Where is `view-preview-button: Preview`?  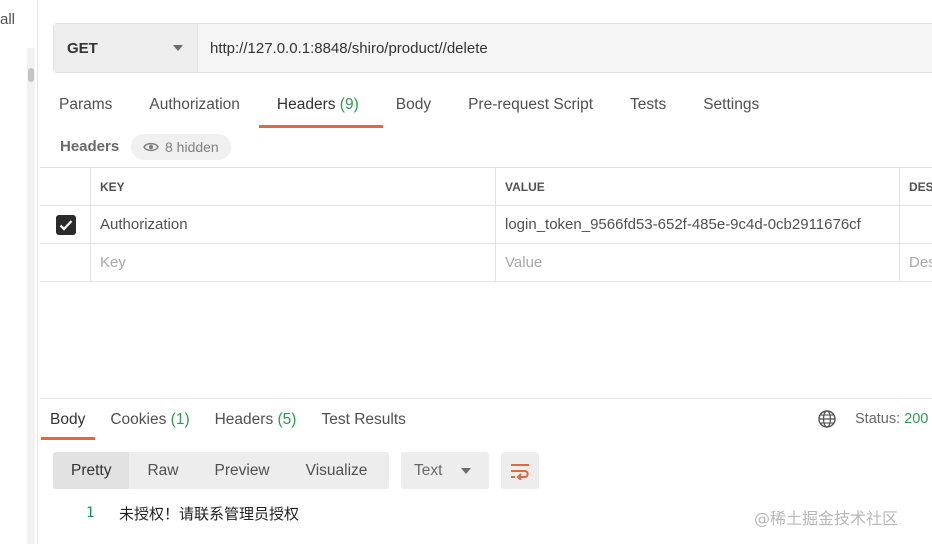
view-preview-button: Preview is located at coordinates (242, 470).